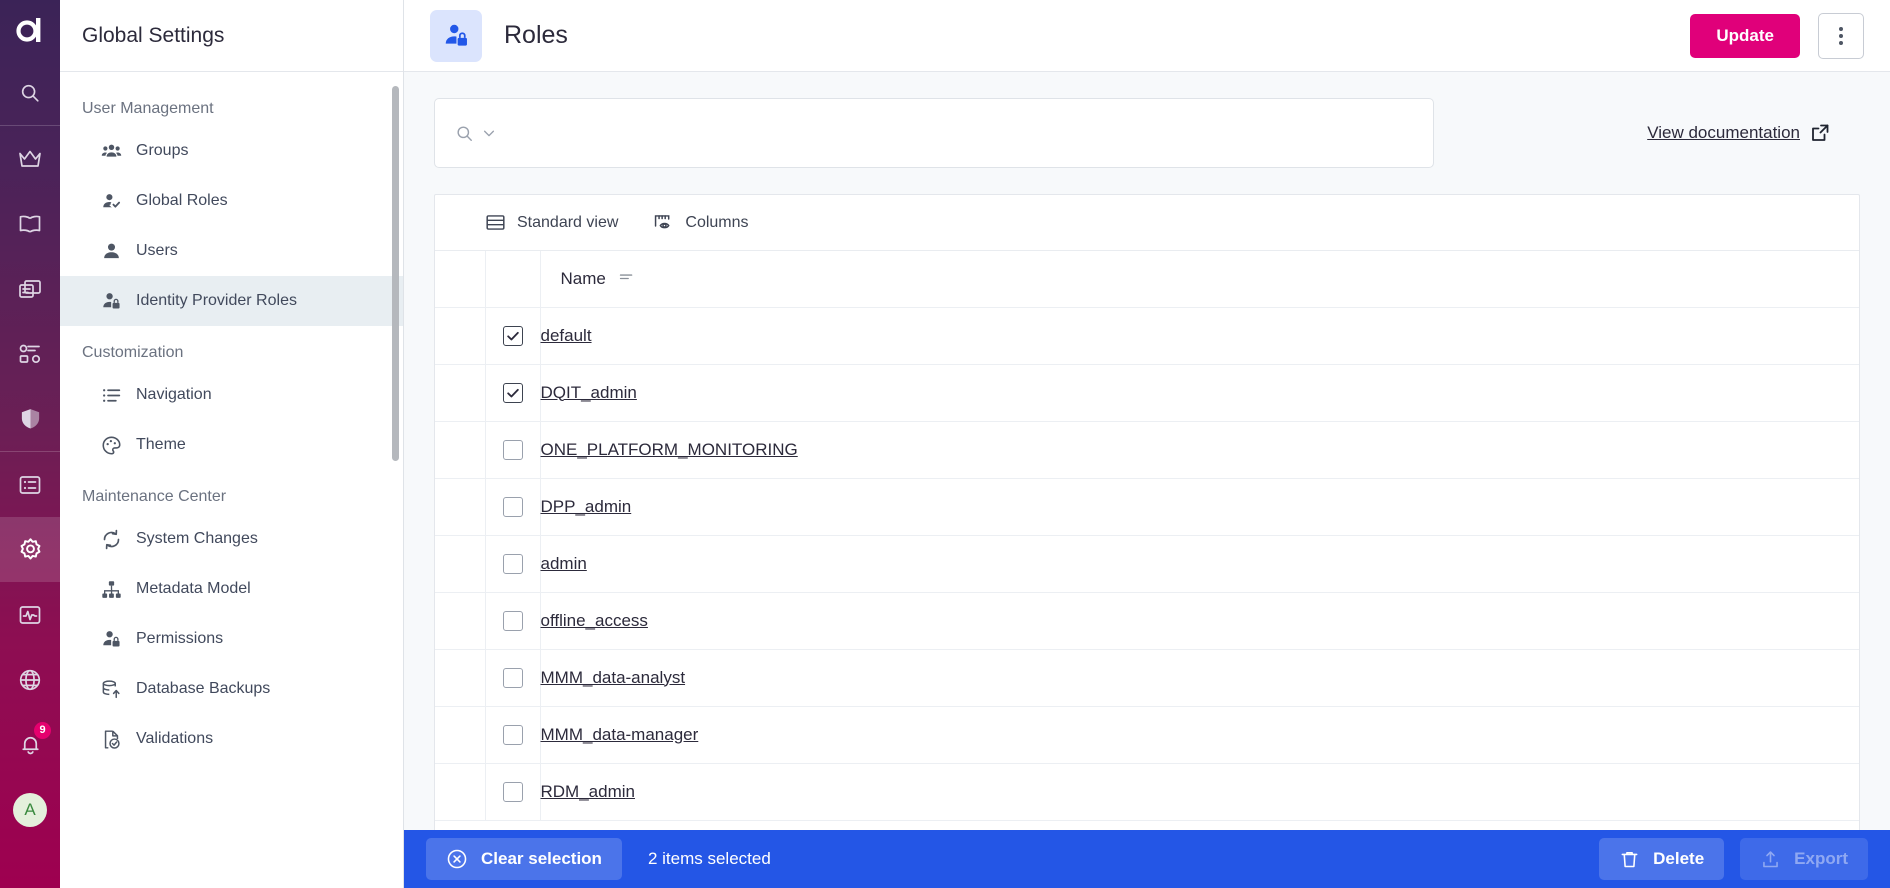  I want to click on close-circle-icon, so click(457, 859).